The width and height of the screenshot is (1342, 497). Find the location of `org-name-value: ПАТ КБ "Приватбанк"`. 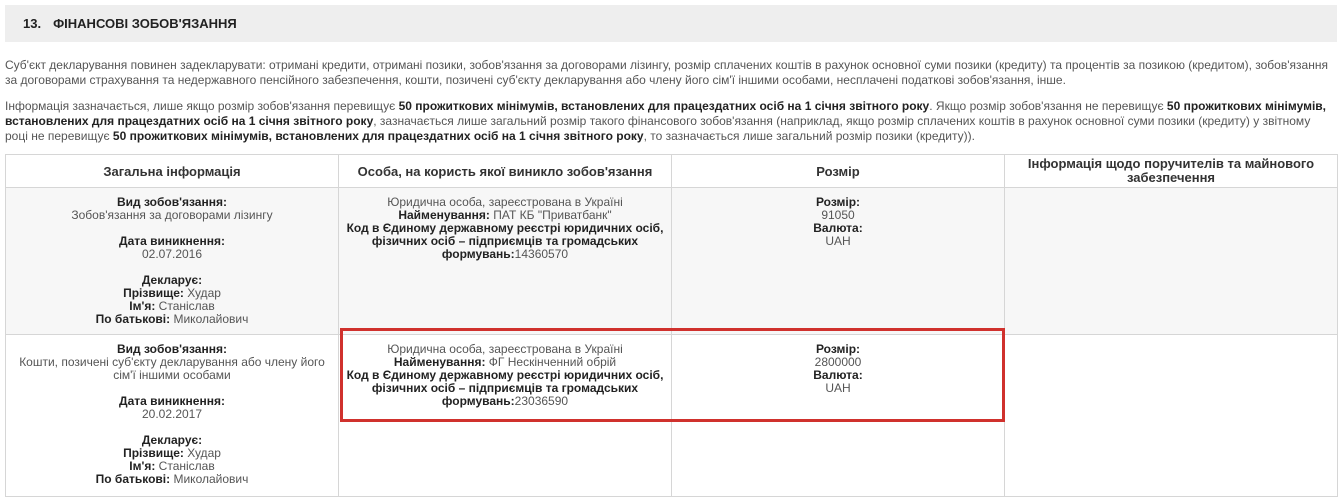

org-name-value: ПАТ КБ "Приватбанк" is located at coordinates (552, 215).